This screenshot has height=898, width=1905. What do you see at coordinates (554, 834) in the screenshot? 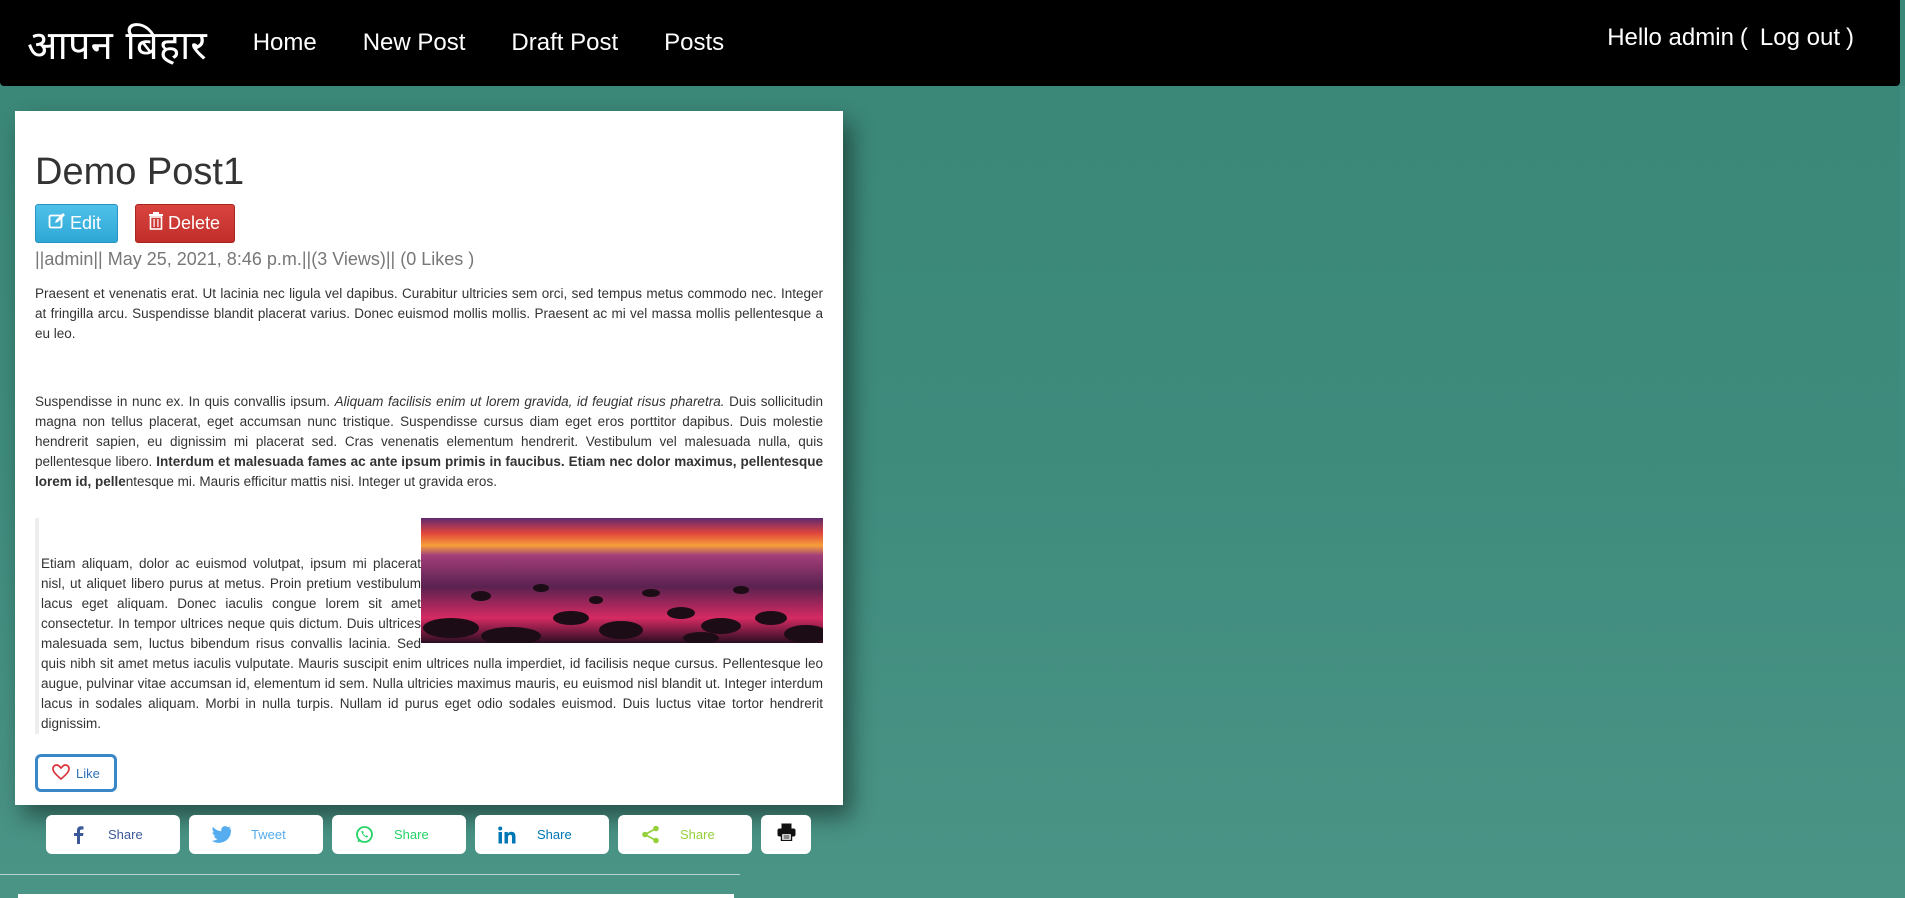
I see `linkedin-share-label: Share` at bounding box center [554, 834].